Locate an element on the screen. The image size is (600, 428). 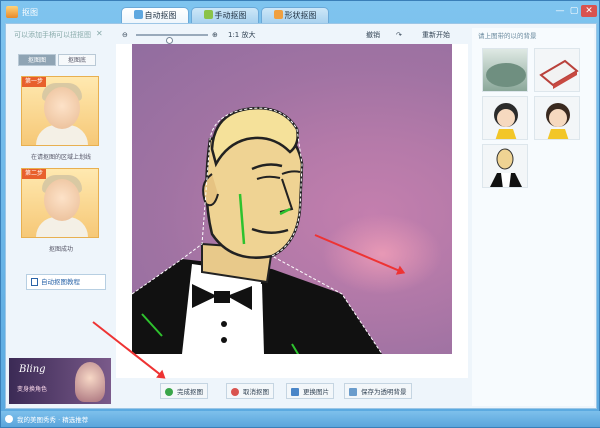
tutorial-button: 自动抠图教程 is located at coordinates (66, 282).